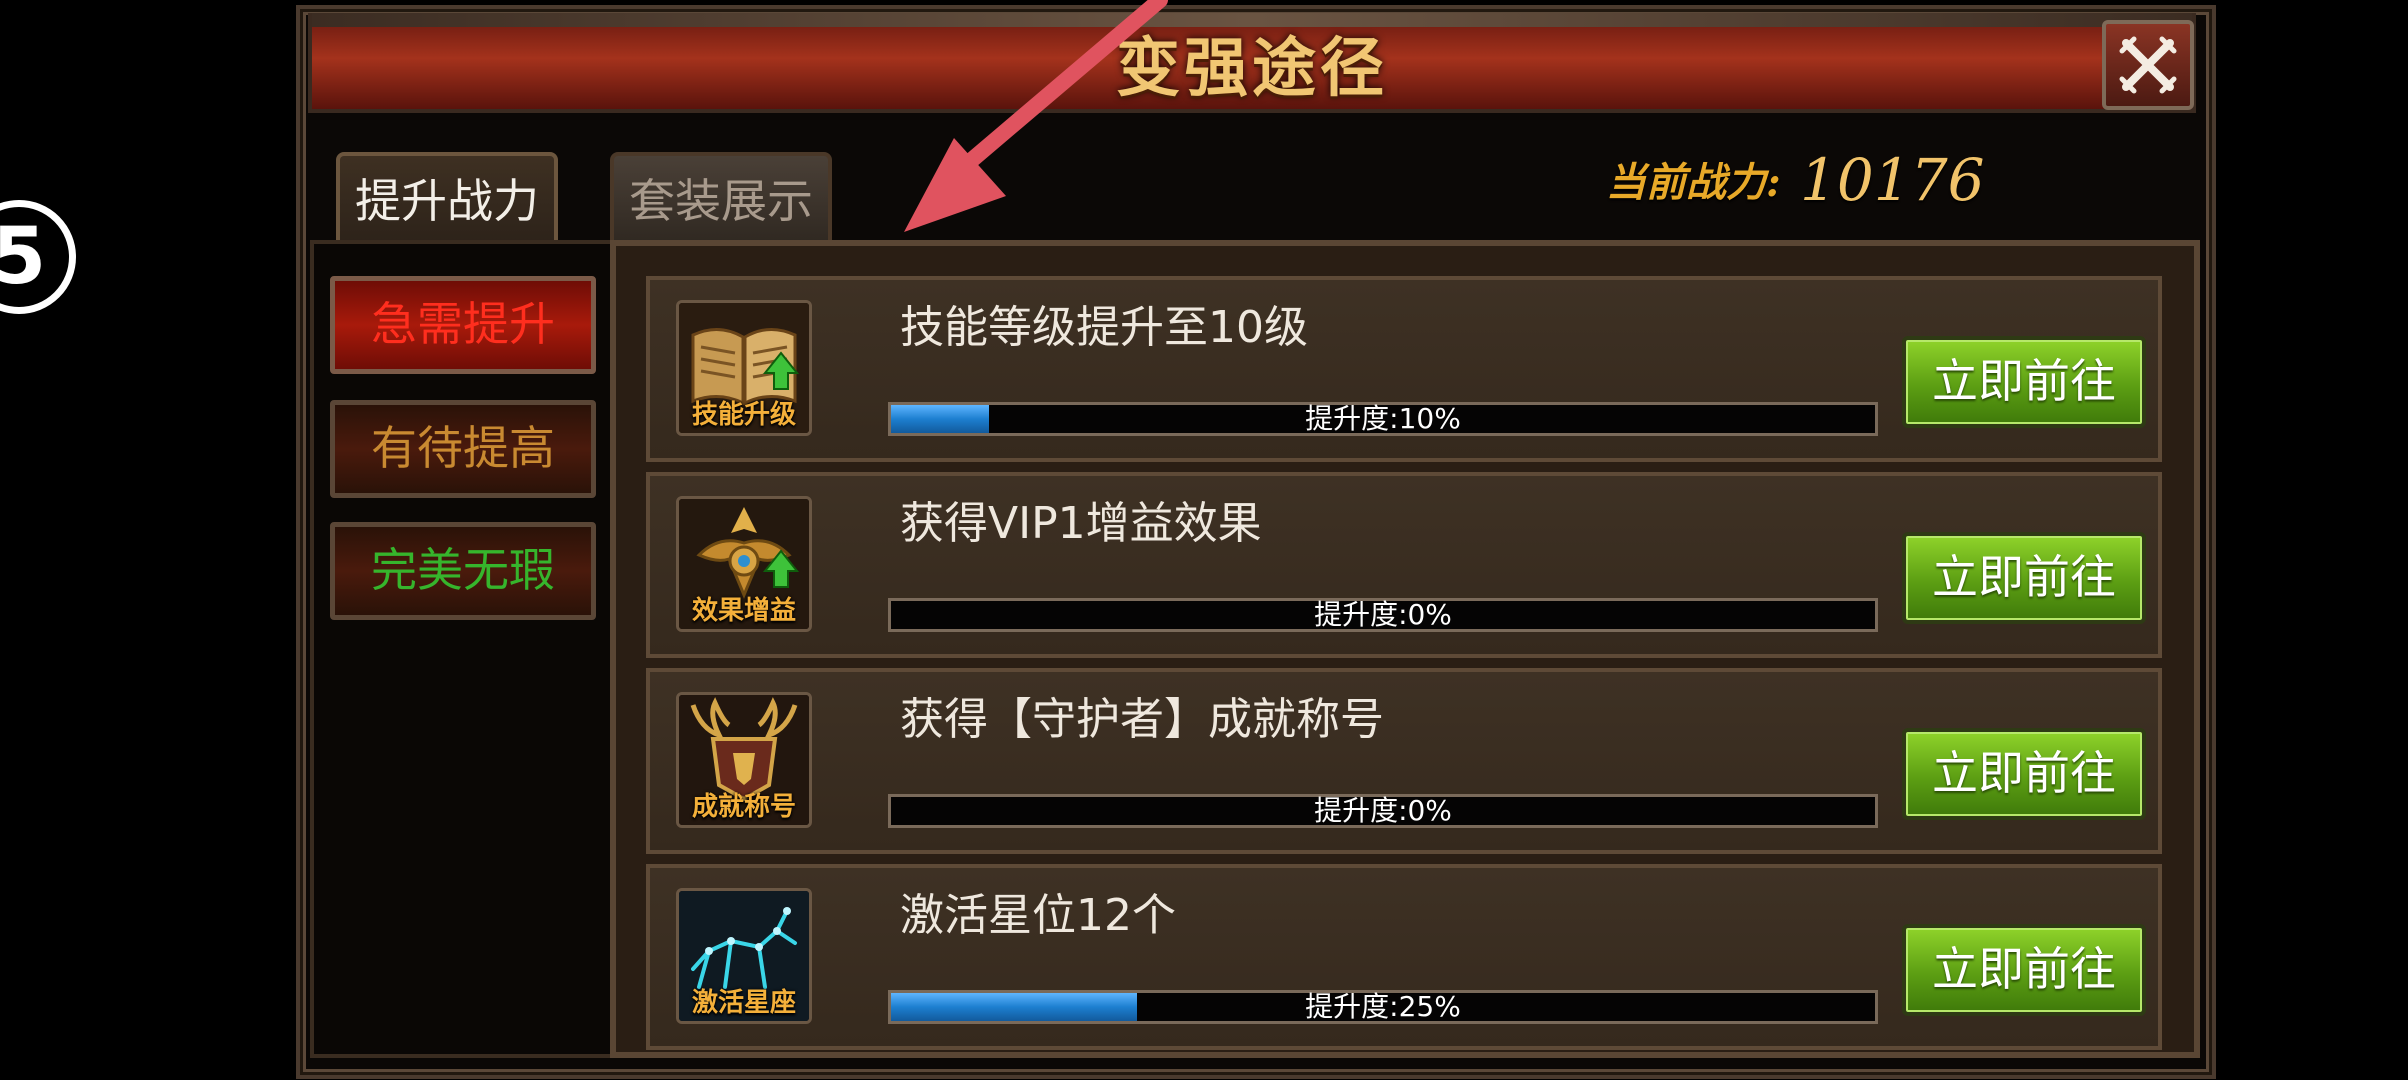 The width and height of the screenshot is (2408, 1080). Describe the element at coordinates (1104, 327) in the screenshot. I see `item-title: 技能等级提升至10级` at that location.